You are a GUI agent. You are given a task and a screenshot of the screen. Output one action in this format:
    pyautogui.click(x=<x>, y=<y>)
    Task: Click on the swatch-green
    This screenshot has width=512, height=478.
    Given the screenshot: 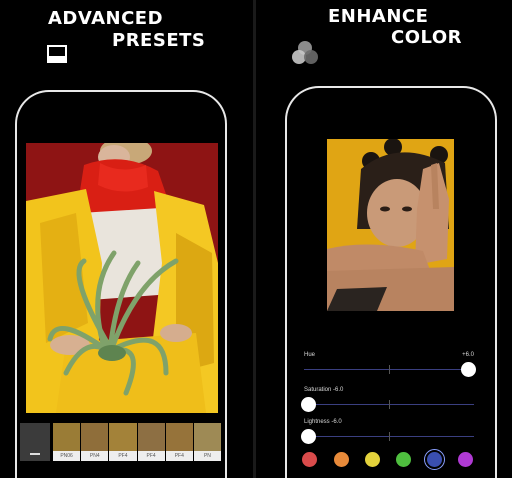 What is the action you would take?
    pyautogui.click(x=403, y=459)
    